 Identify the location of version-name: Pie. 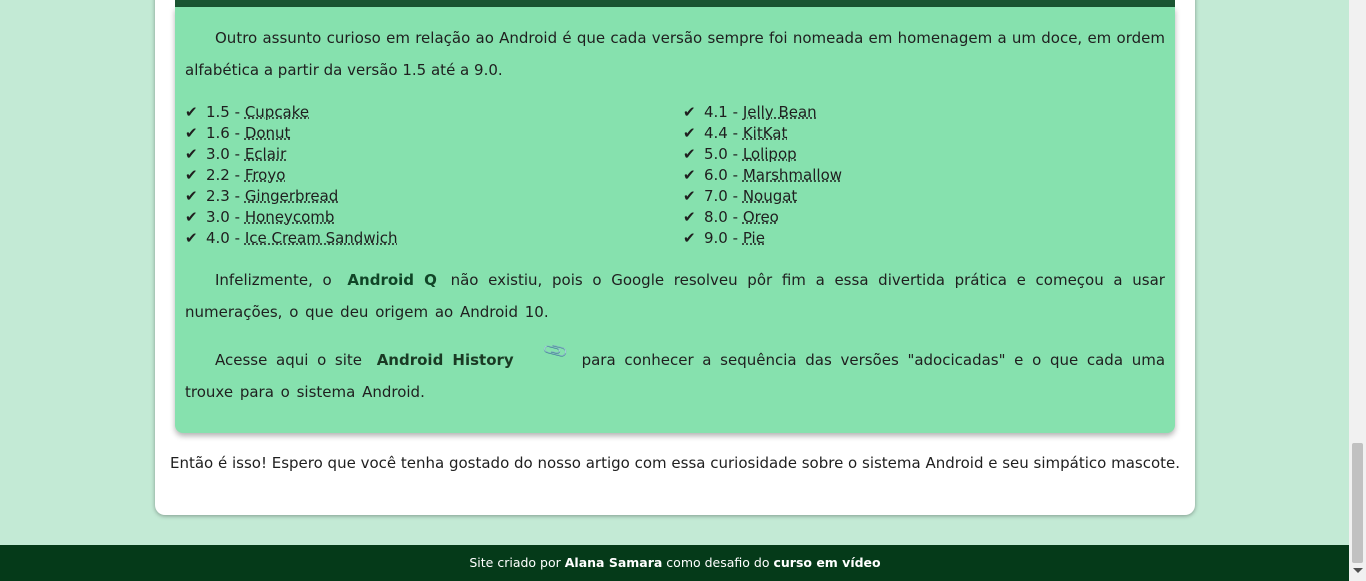
(753, 238).